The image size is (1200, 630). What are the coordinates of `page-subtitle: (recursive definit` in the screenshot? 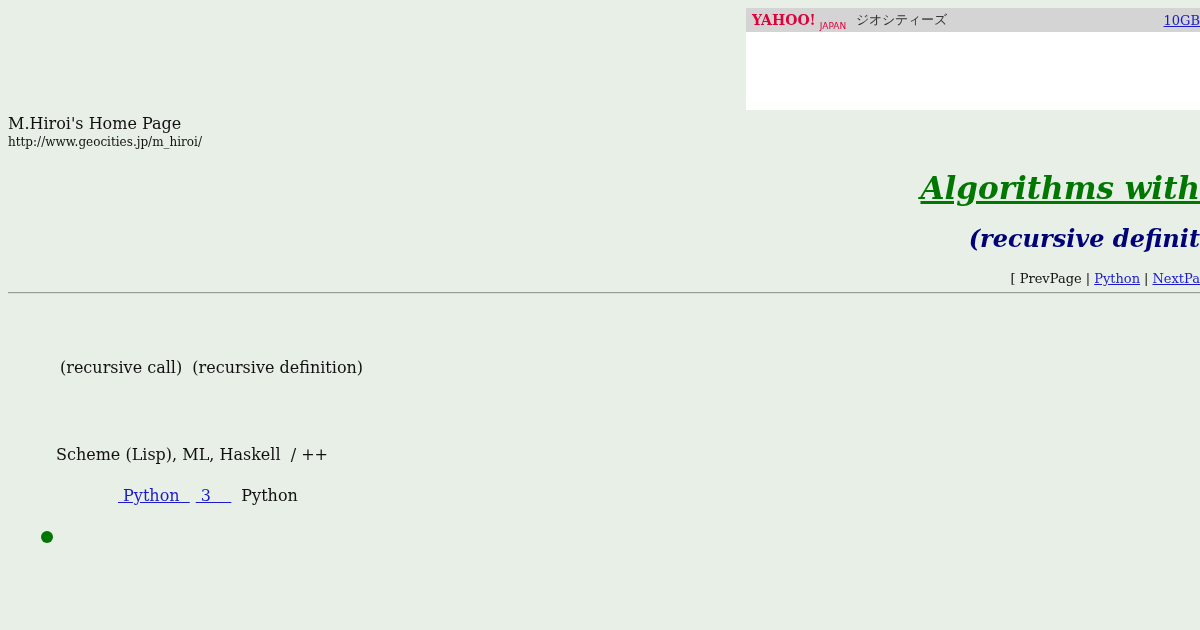 It's located at (1084, 238).